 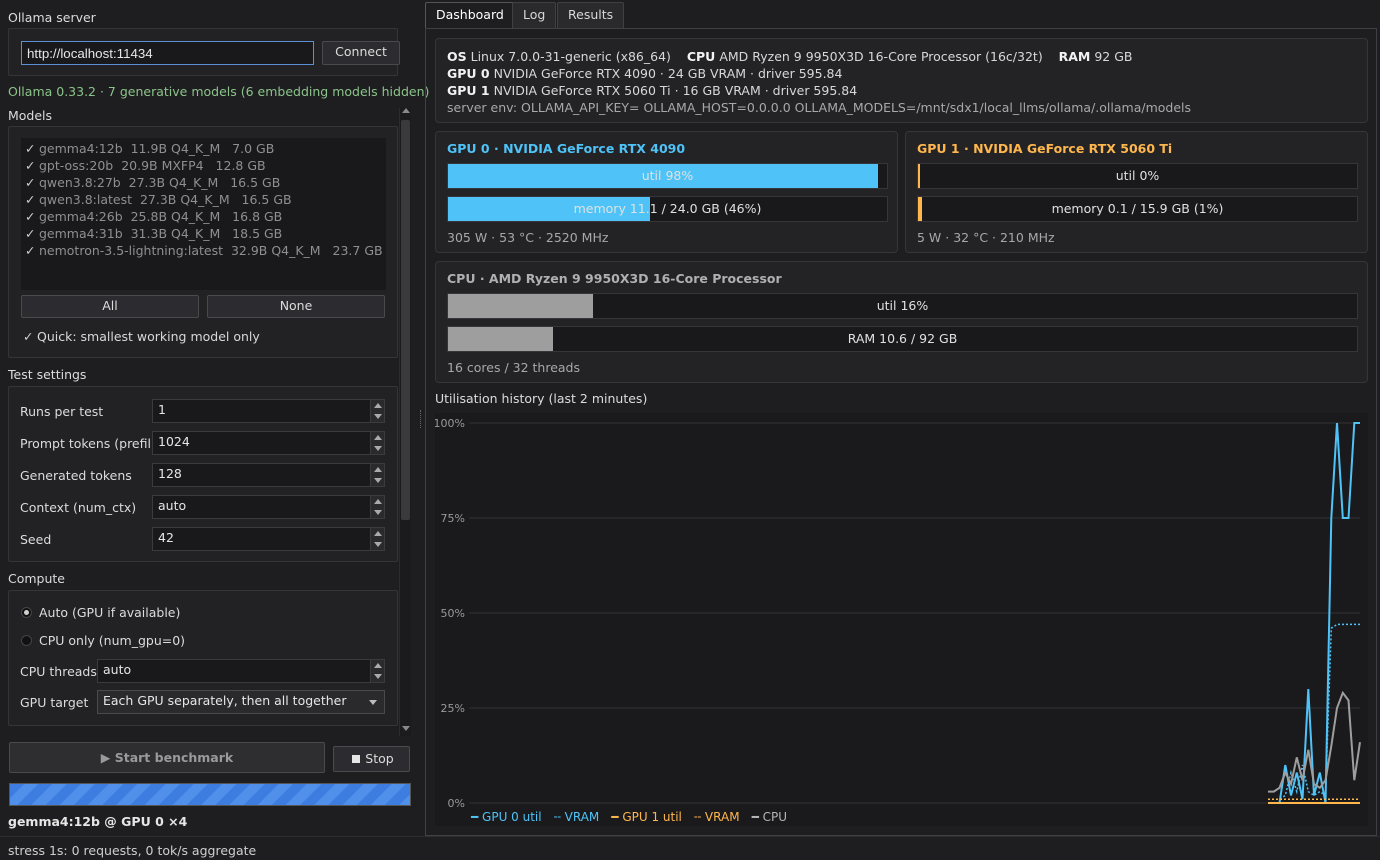 What do you see at coordinates (268, 443) in the screenshot?
I see `prompt-tokens-input: 1024` at bounding box center [268, 443].